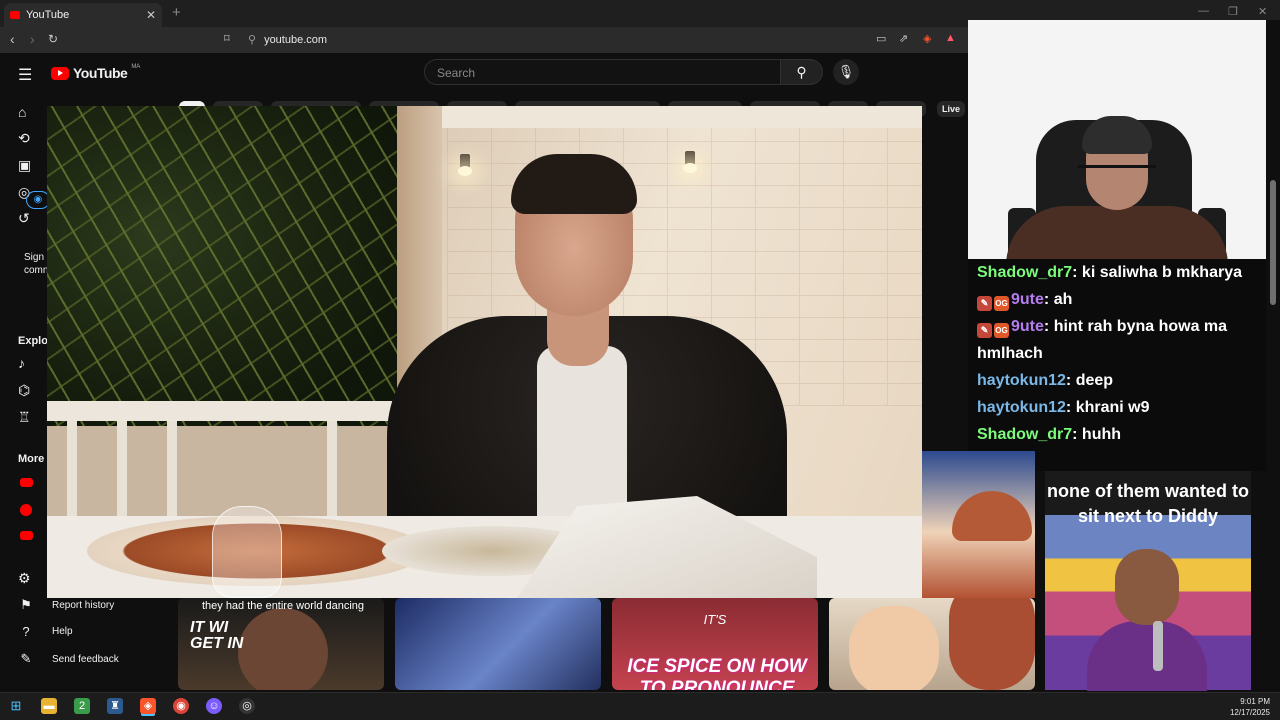 The width and height of the screenshot is (1280, 720). I want to click on anime-face, so click(894, 648).